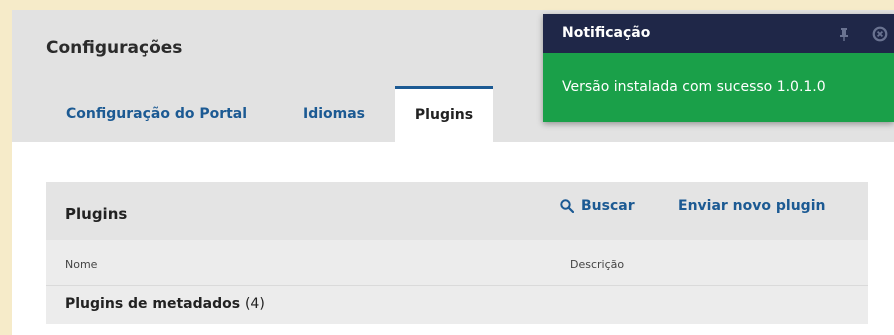 This screenshot has width=894, height=335. I want to click on tab-idiomas: Idiomas, so click(334, 114).